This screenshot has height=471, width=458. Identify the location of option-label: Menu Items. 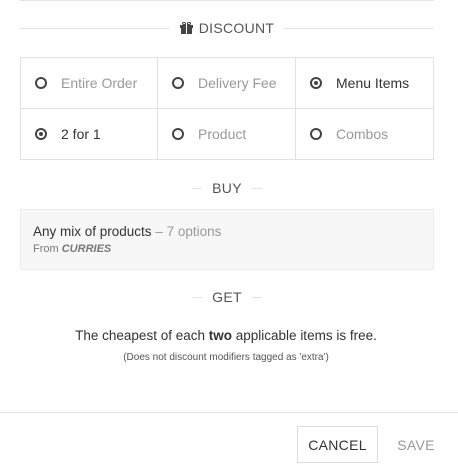
(373, 83).